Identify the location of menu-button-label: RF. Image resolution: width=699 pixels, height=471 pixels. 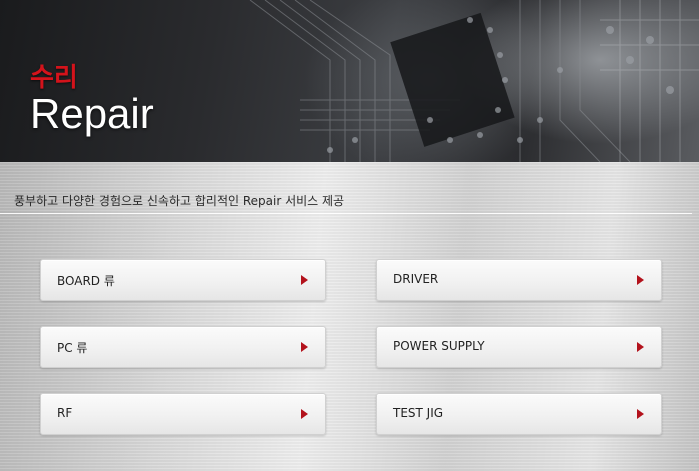
(65, 413).